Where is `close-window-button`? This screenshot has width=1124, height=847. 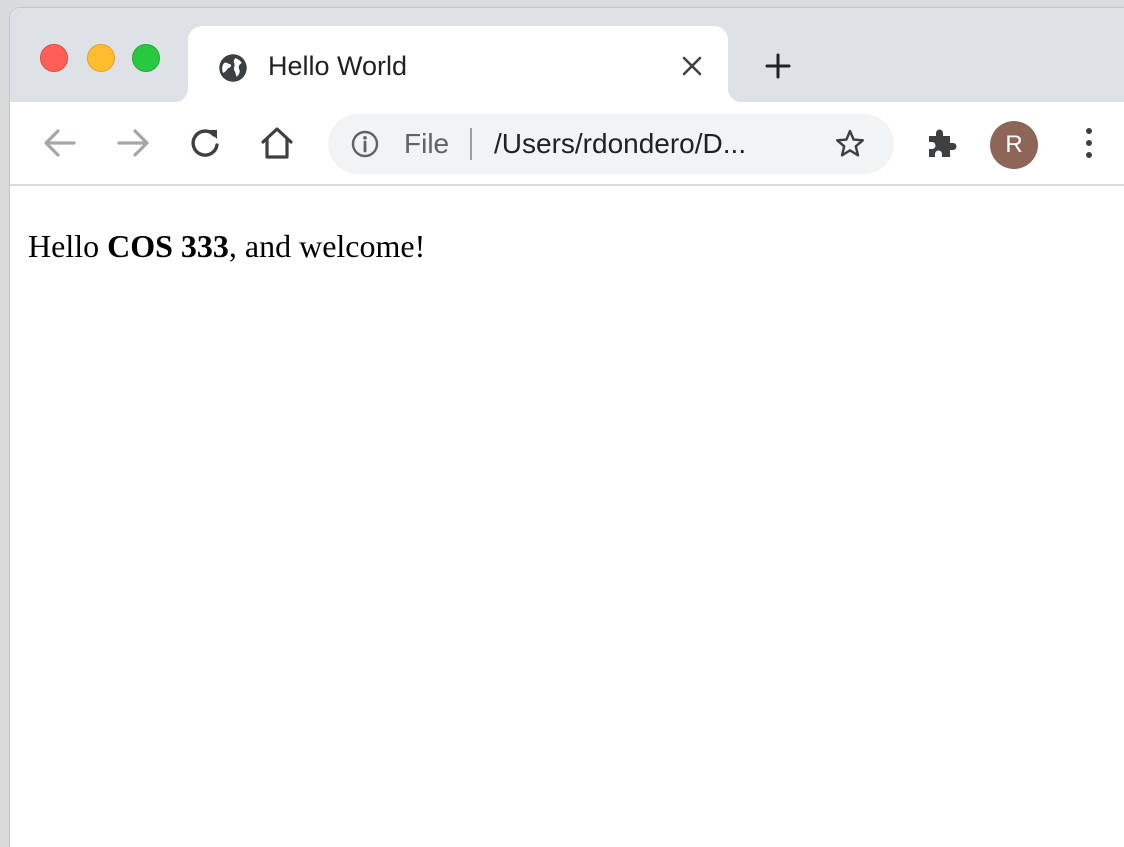 close-window-button is located at coordinates (54, 58).